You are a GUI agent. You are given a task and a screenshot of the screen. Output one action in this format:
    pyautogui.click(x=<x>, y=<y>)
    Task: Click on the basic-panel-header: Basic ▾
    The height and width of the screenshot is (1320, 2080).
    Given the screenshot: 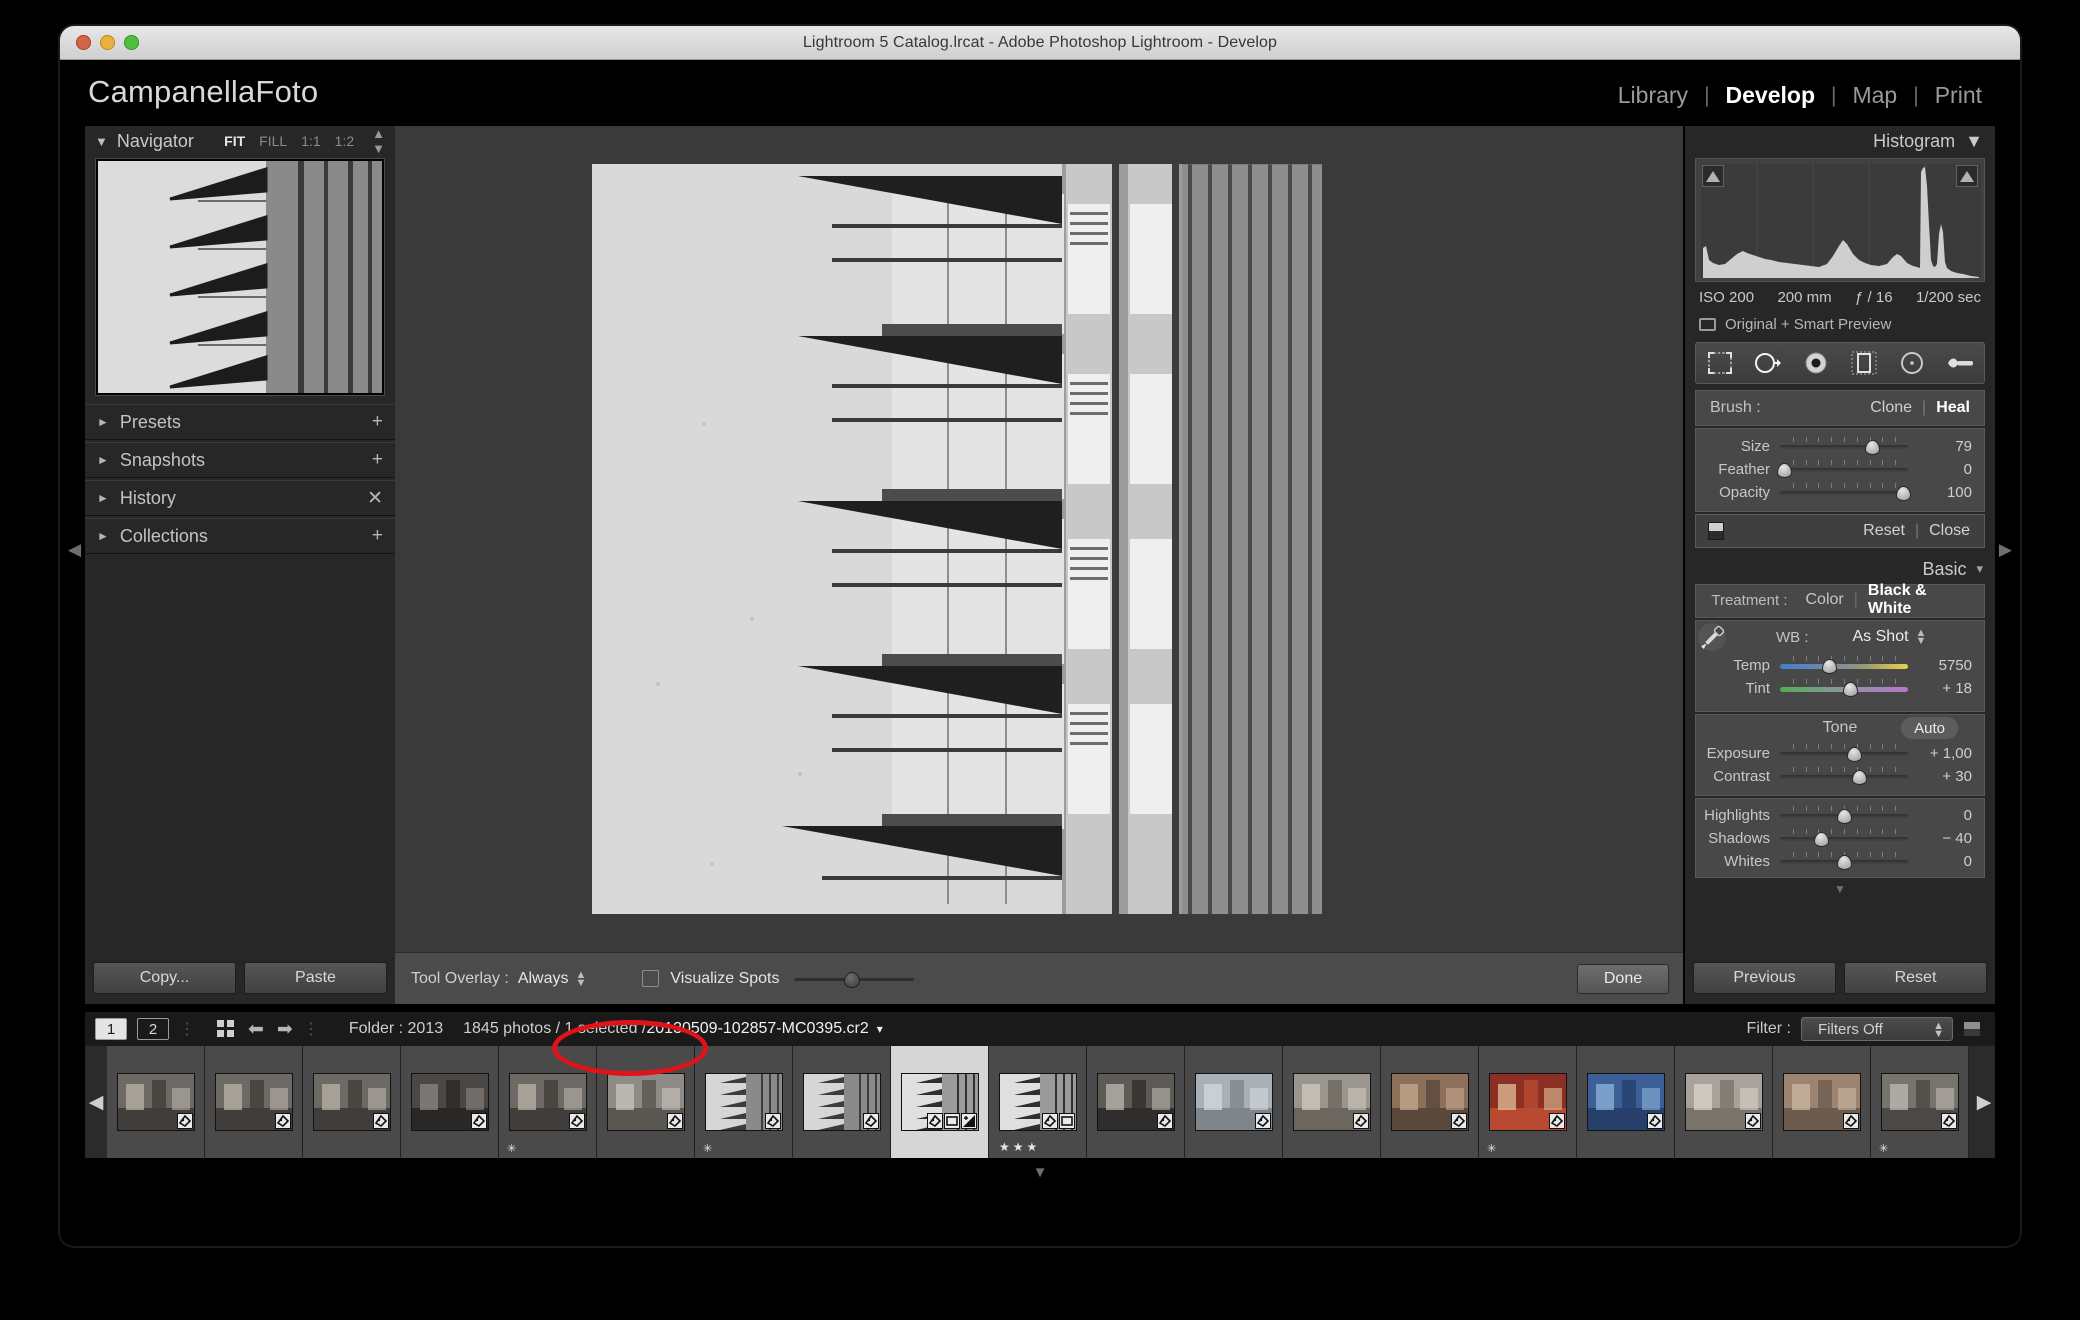 What is the action you would take?
    pyautogui.click(x=1840, y=569)
    